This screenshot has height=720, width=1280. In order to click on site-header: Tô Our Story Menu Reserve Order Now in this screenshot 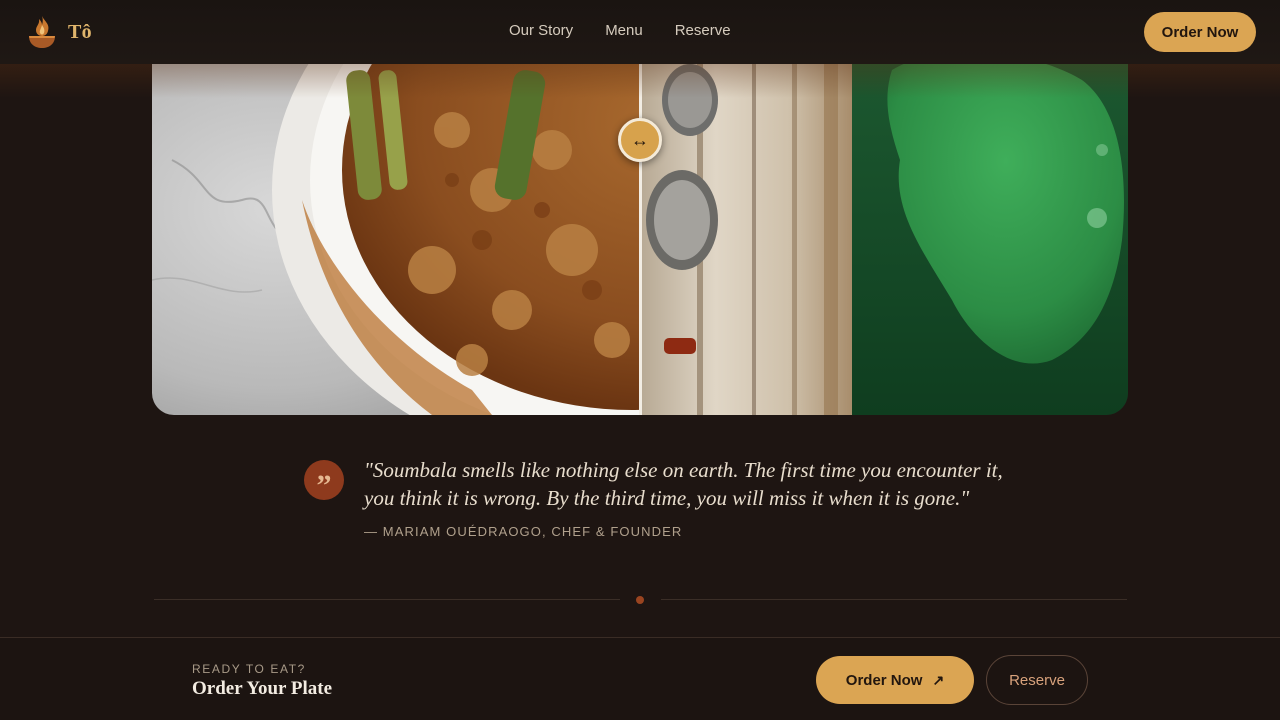, I will do `click(640, 49)`.